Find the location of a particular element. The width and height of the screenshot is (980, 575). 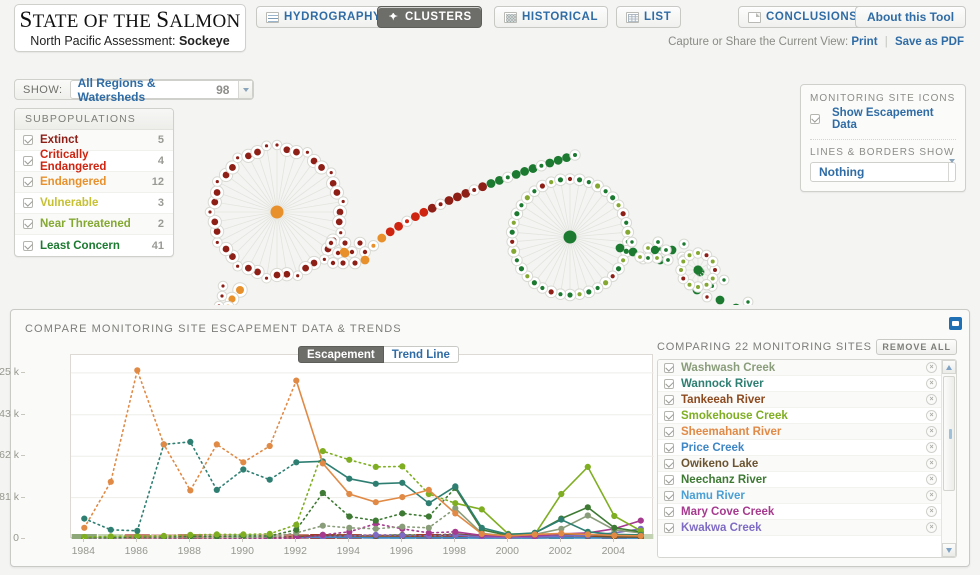

save-pdf-link: Save as PDF is located at coordinates (929, 42).